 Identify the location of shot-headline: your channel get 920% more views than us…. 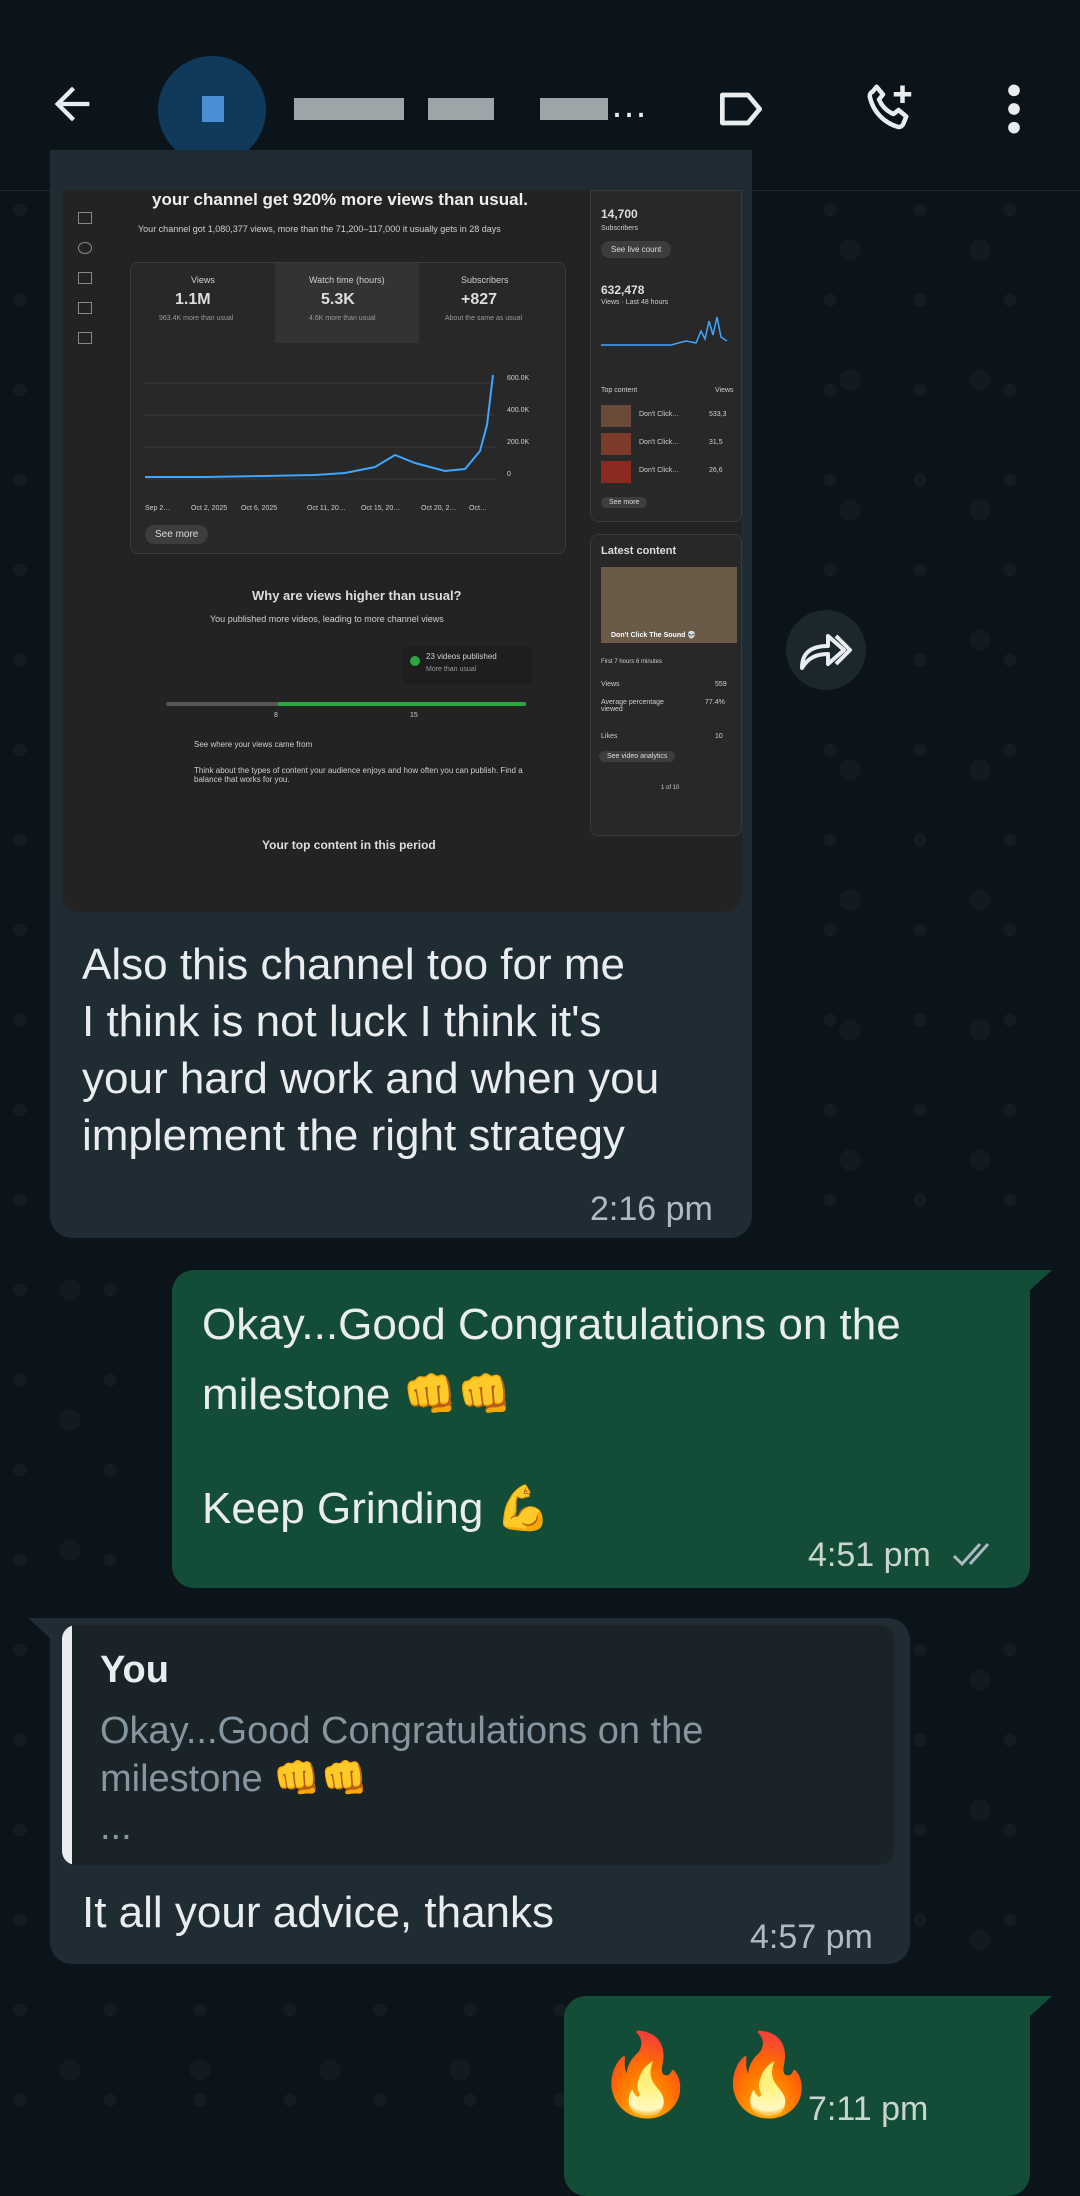
(340, 199).